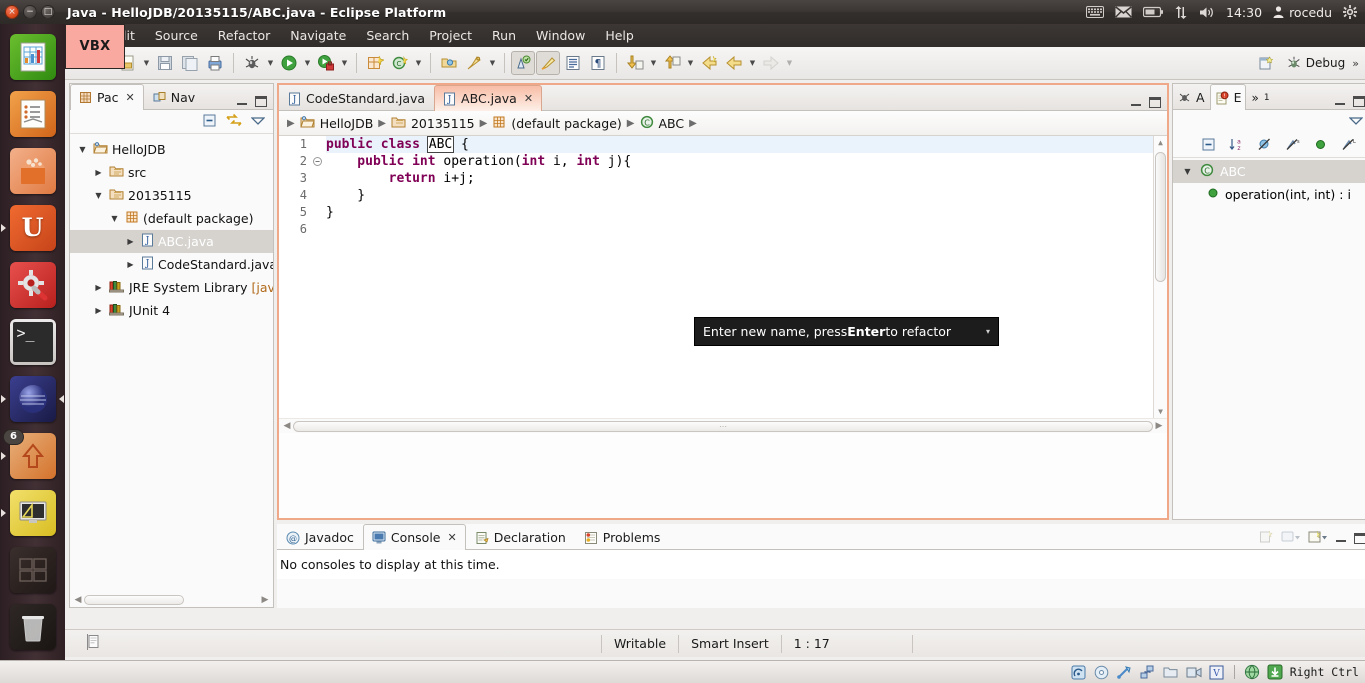  Describe the element at coordinates (1350, 12) in the screenshot. I see `gear-icon` at that location.